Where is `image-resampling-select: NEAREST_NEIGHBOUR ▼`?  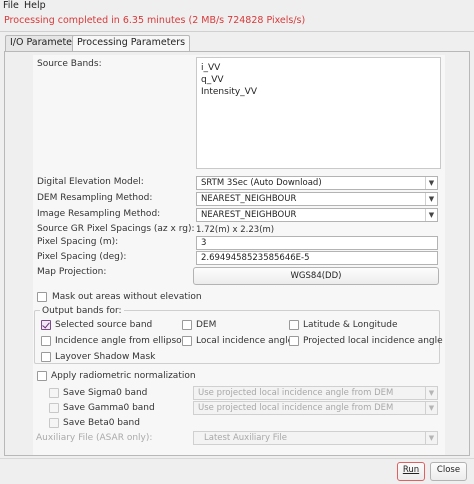 image-resampling-select: NEAREST_NEIGHBOUR ▼ is located at coordinates (317, 215).